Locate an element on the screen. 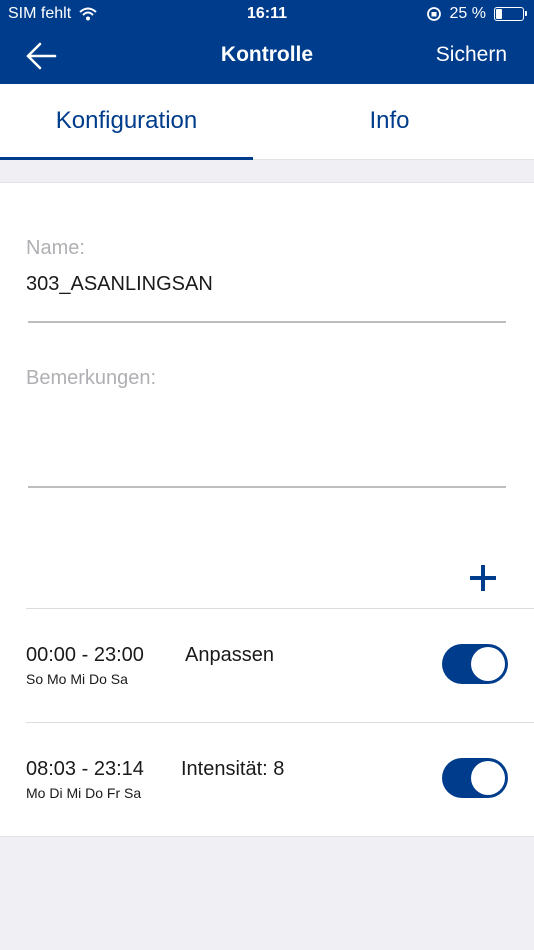 The width and height of the screenshot is (534, 950). remarks-field is located at coordinates (265, 443).